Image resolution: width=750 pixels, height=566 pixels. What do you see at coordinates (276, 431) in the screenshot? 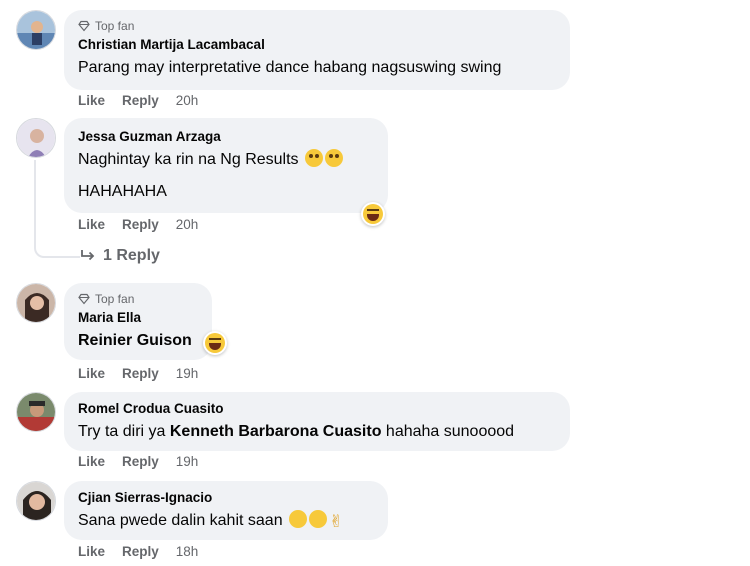
I see `mention-link: Kenneth Barbarona Cuasito` at bounding box center [276, 431].